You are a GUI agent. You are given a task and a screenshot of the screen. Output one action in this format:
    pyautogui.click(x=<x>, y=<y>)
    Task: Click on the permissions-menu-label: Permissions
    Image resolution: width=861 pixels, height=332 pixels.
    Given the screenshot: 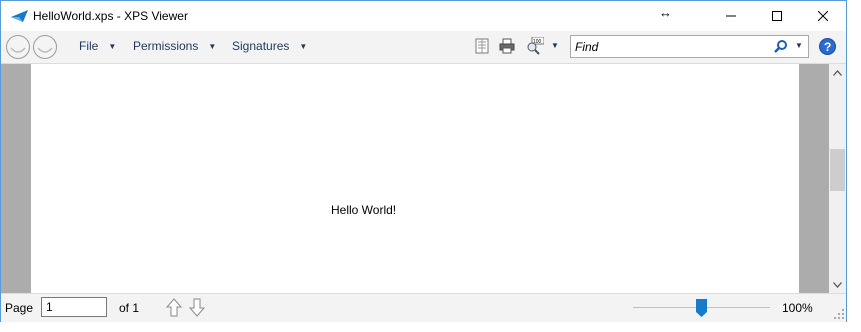 What is the action you would take?
    pyautogui.click(x=166, y=46)
    